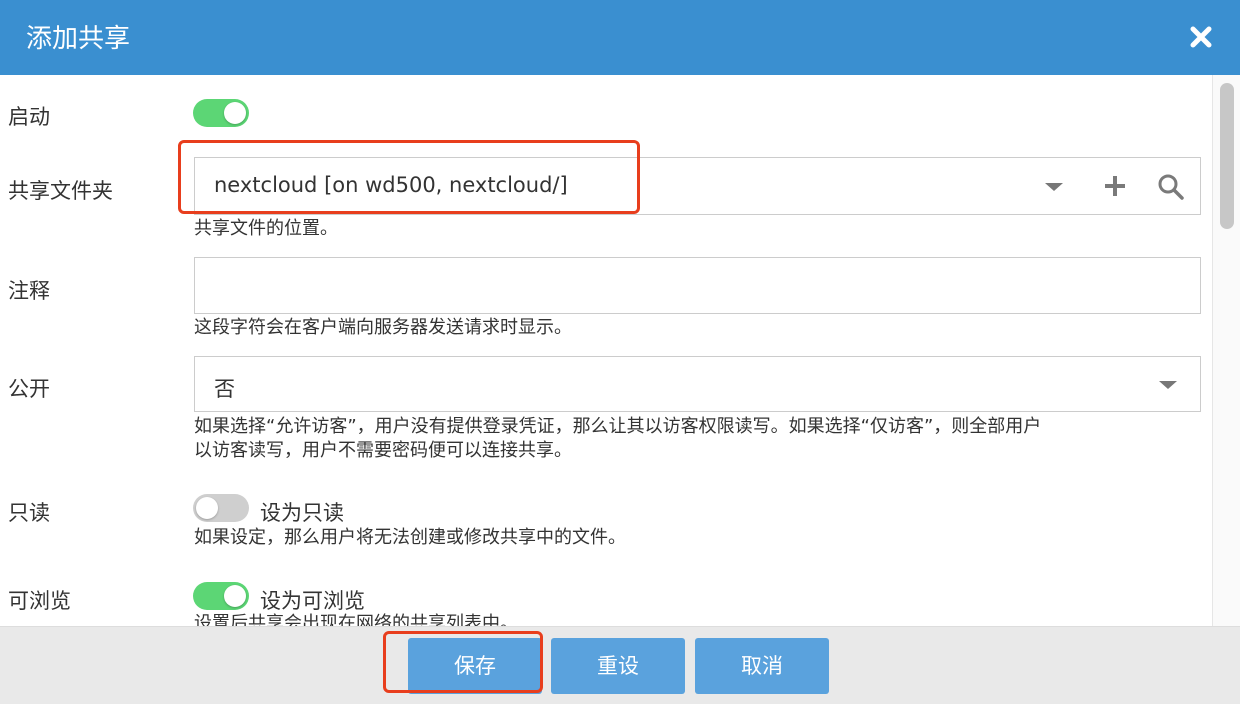 The height and width of the screenshot is (704, 1240). I want to click on browsable-label: 可浏览, so click(39, 601).